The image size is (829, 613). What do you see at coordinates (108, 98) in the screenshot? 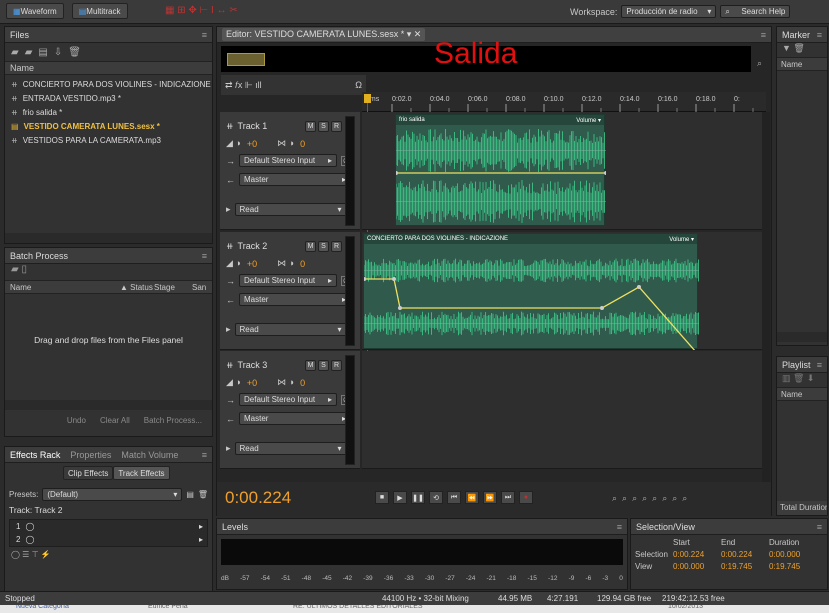
I see `file-item: ⧺ ENTRADA VESTIDO.mp3 *` at bounding box center [108, 98].